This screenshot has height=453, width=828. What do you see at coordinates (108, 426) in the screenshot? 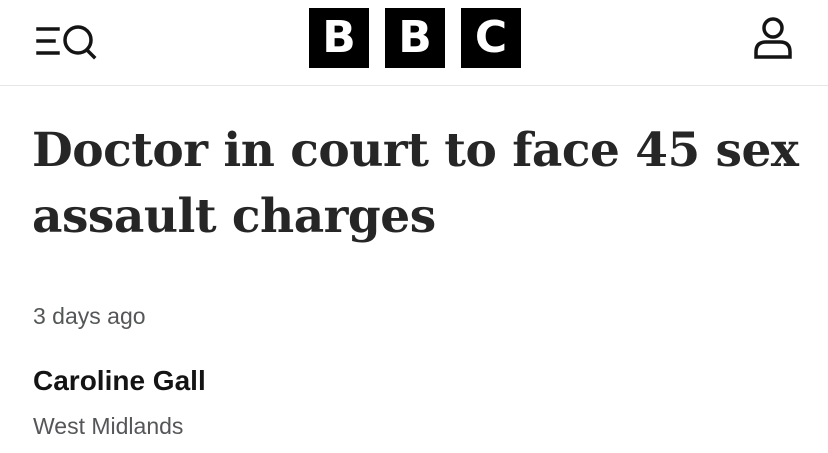
I see `author-location: West Midlands` at bounding box center [108, 426].